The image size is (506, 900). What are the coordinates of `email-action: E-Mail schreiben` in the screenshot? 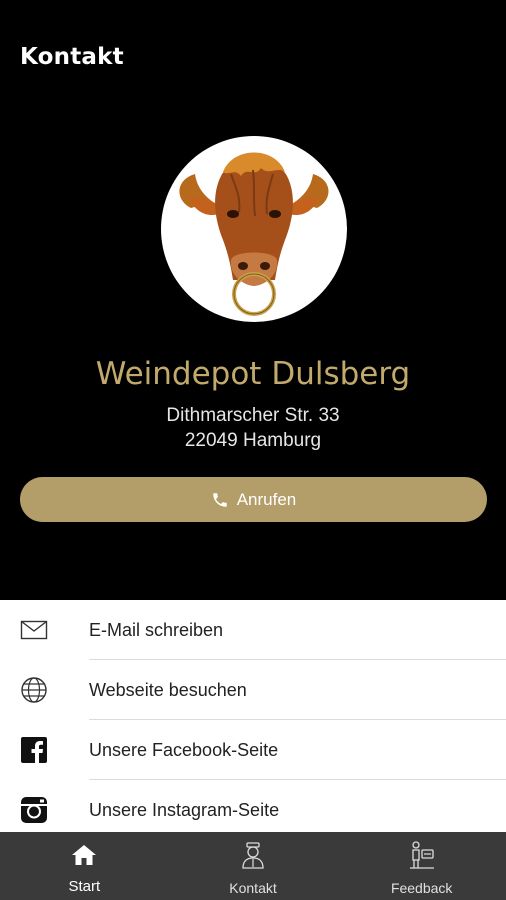 It's located at (253, 630).